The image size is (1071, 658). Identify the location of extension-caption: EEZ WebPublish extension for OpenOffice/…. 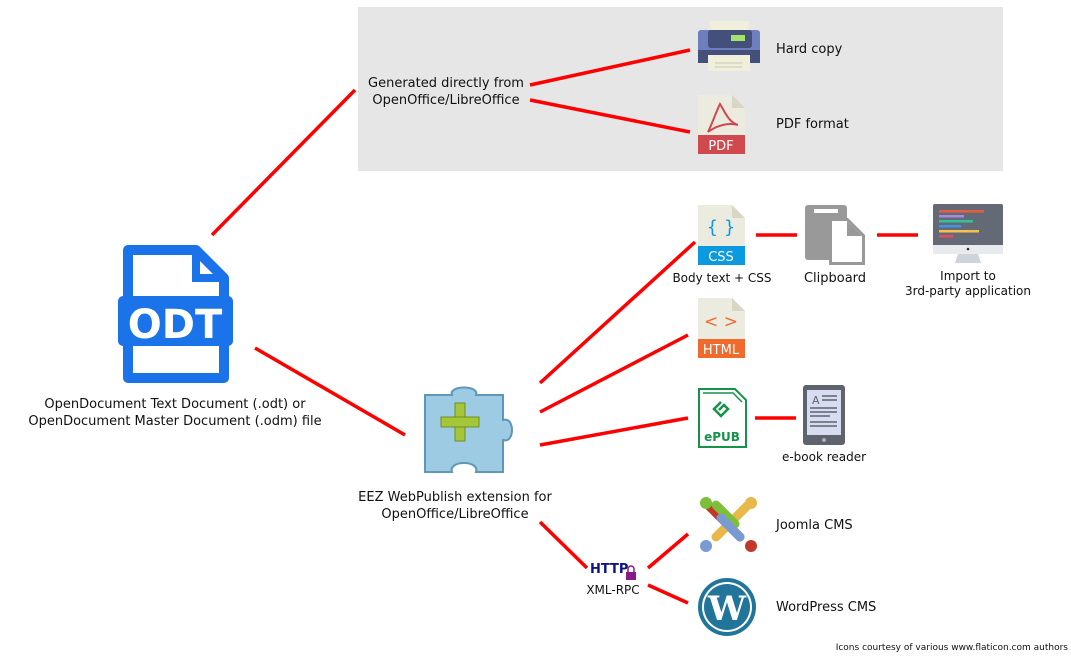
(455, 506).